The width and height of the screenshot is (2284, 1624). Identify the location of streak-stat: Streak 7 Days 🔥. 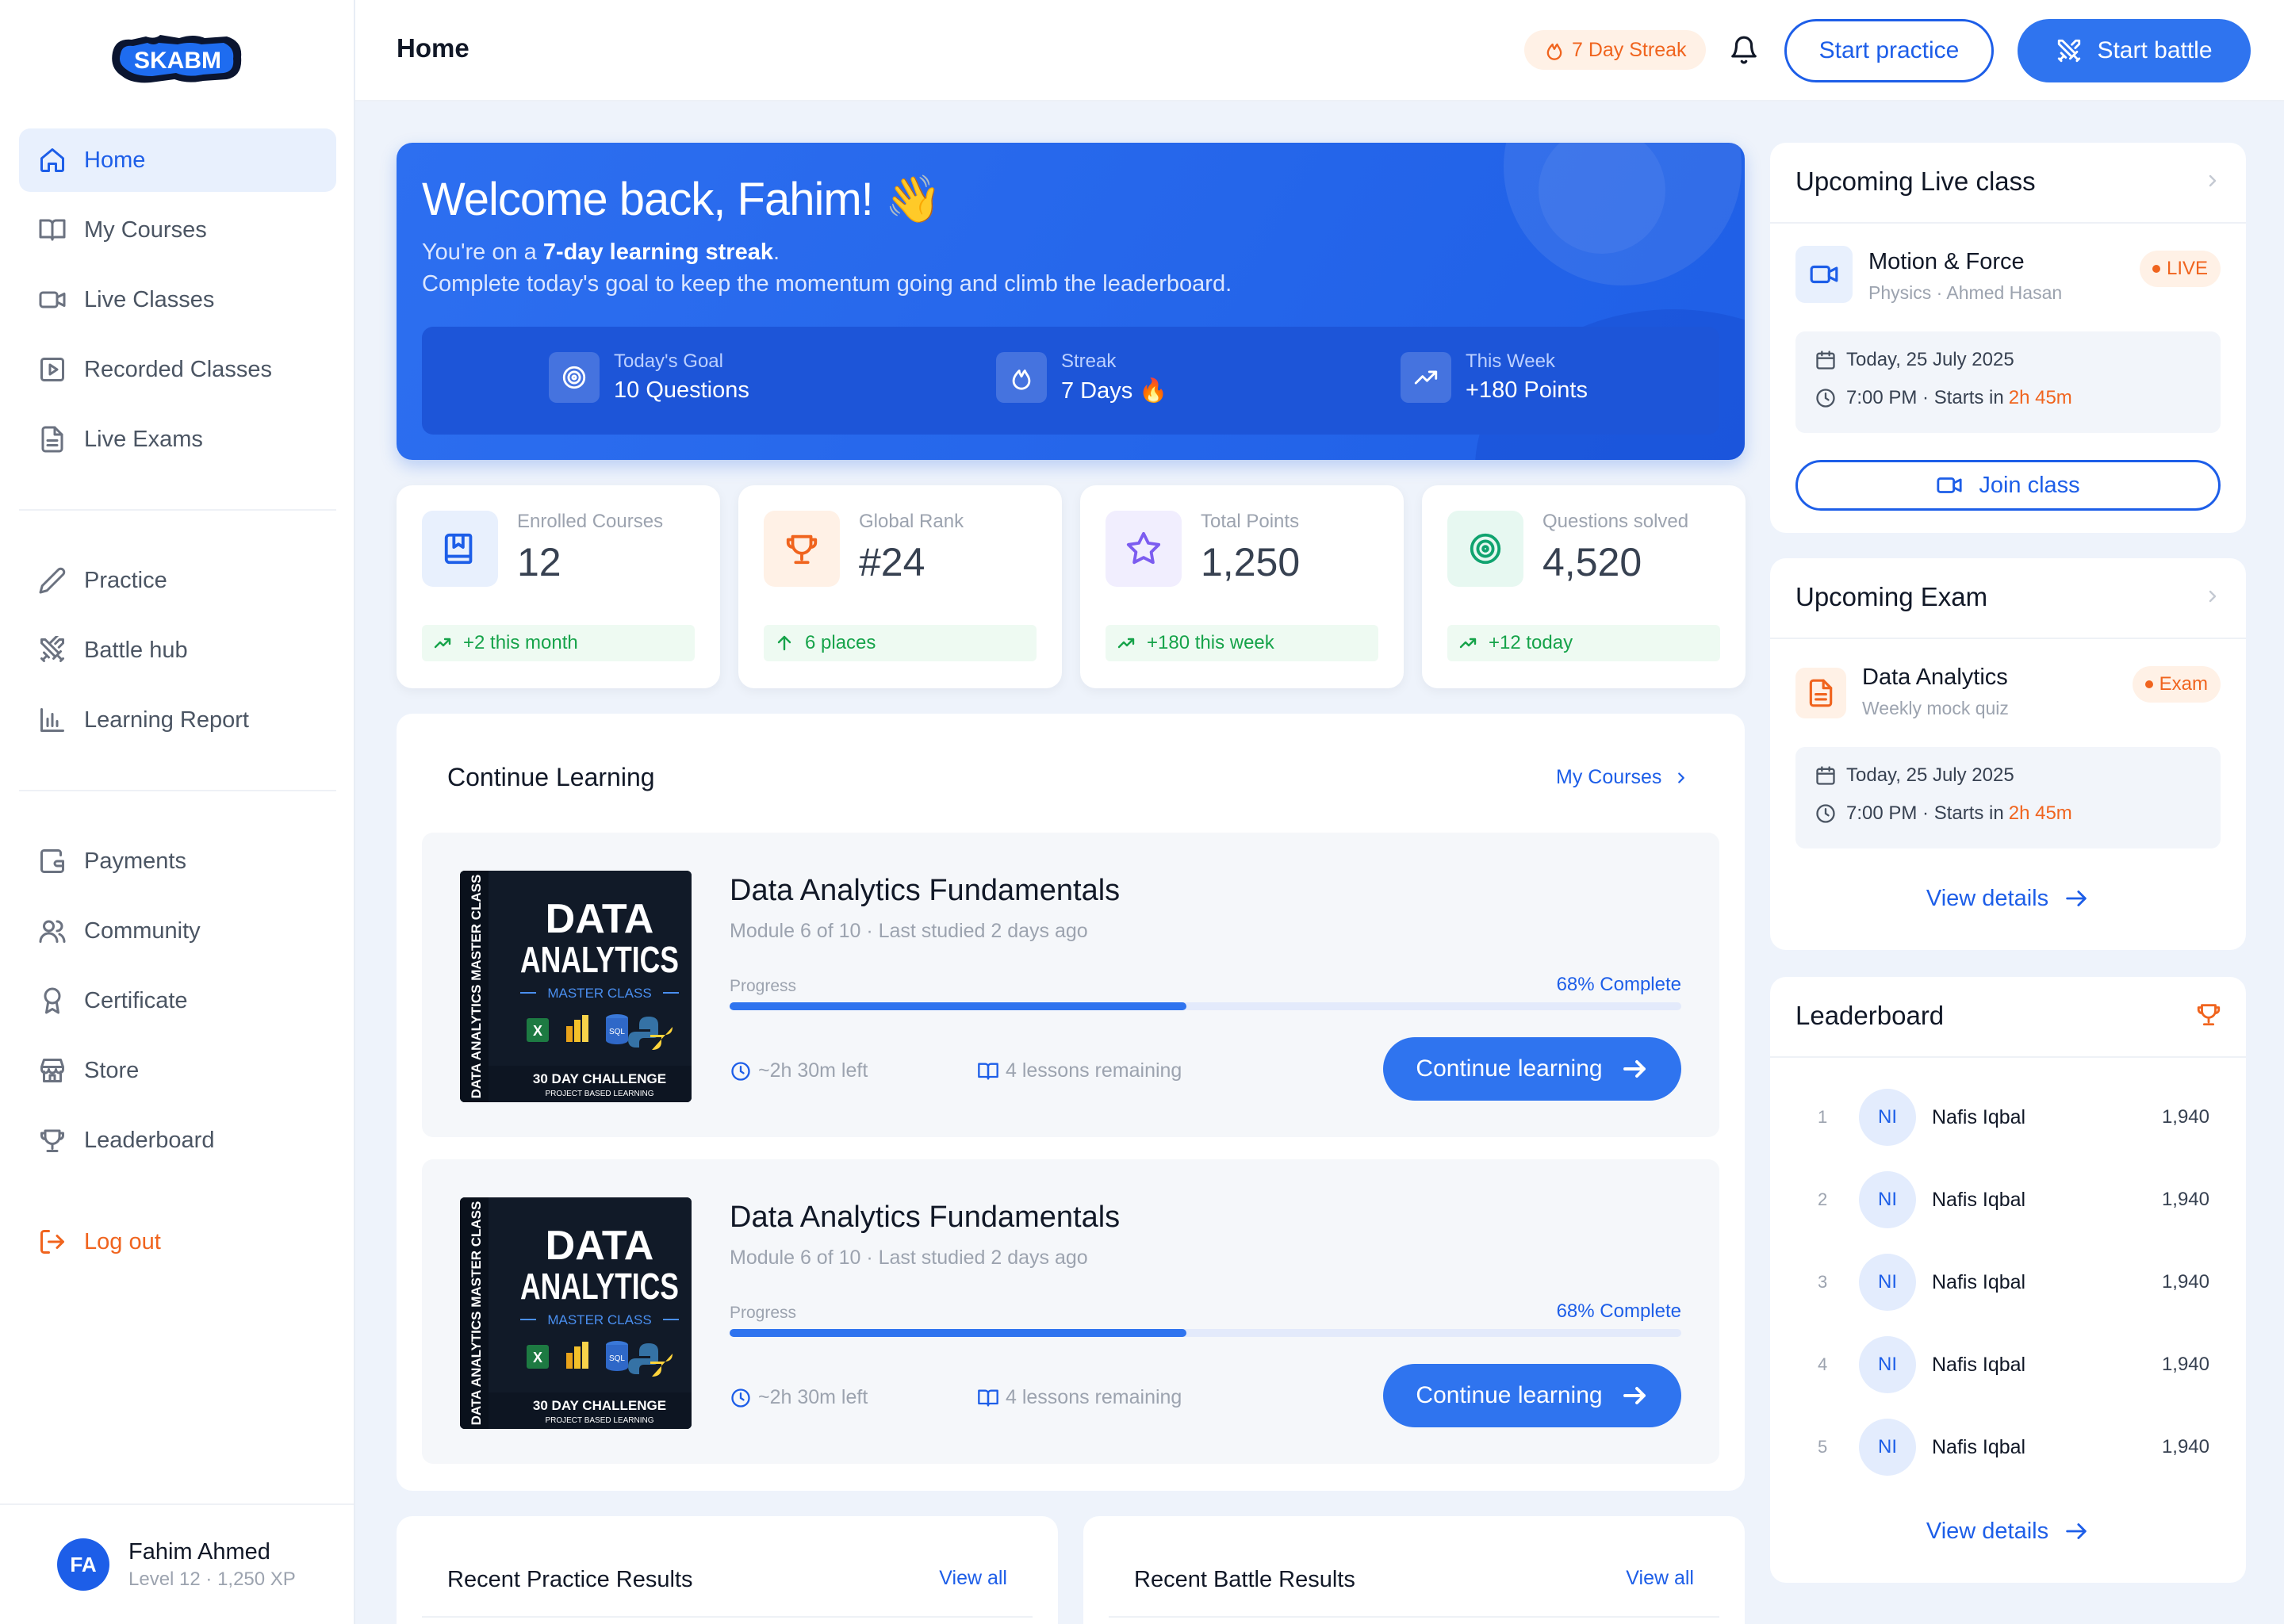
(1081, 377).